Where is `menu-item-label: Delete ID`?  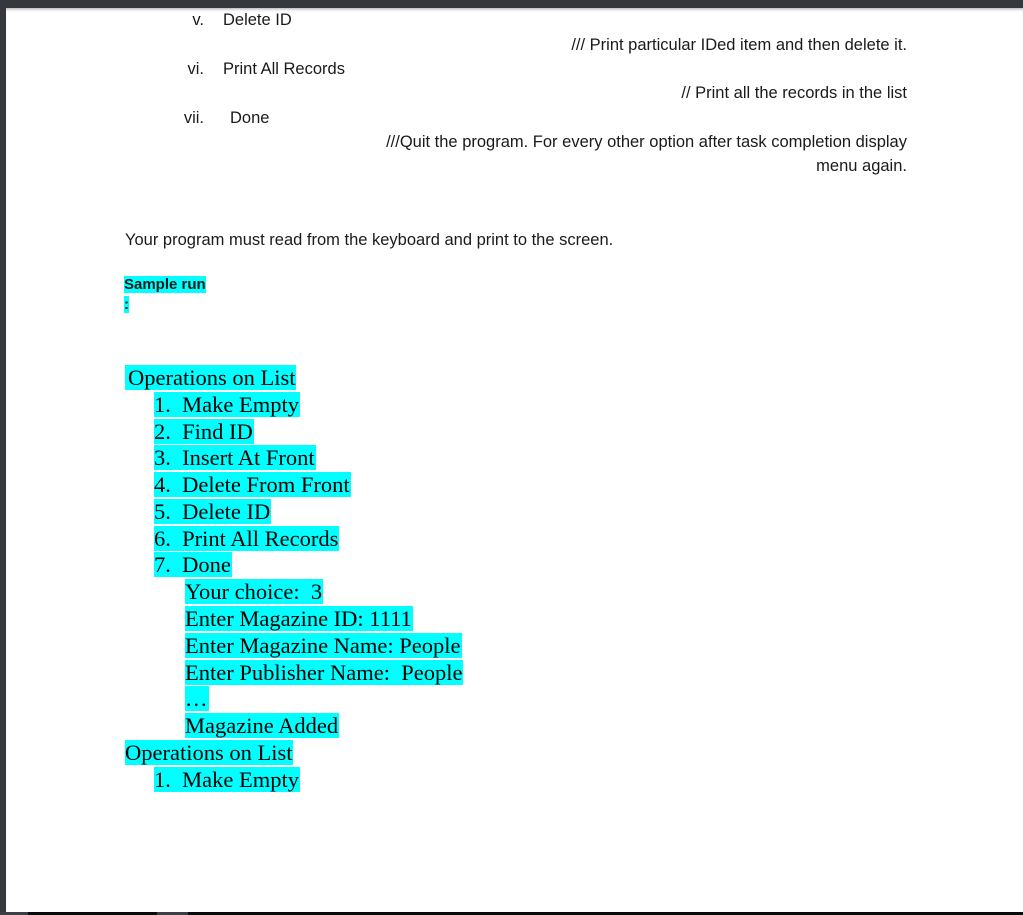 menu-item-label: Delete ID is located at coordinates (257, 20).